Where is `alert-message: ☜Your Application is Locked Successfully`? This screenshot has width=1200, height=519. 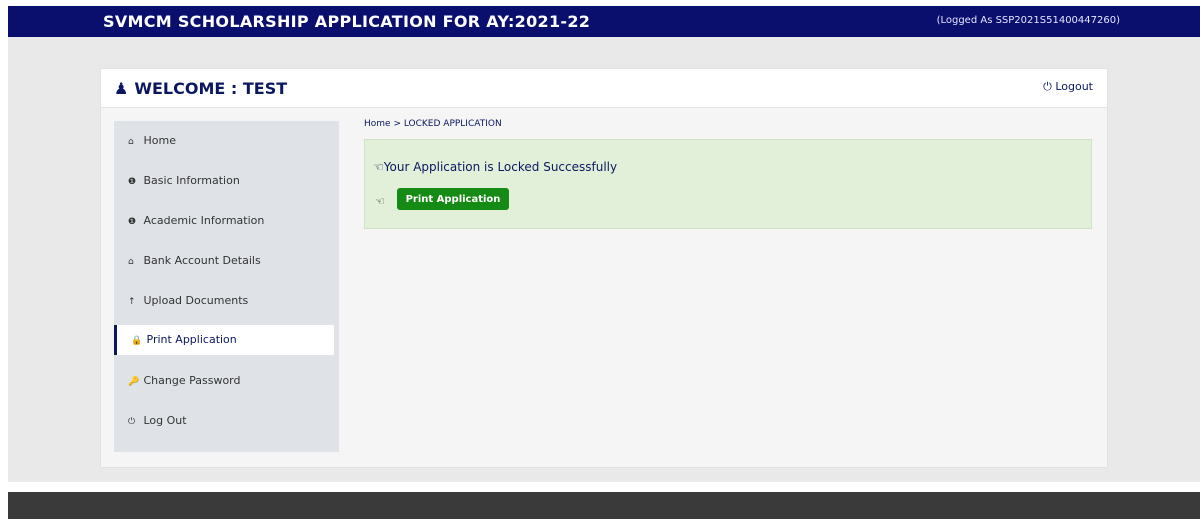
alert-message: ☜Your Application is Locked Successfully is located at coordinates (495, 167).